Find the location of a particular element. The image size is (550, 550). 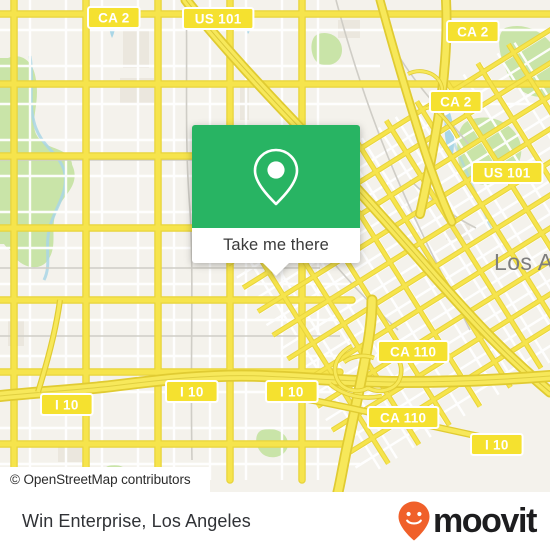

moovit-smiley-pin-icon is located at coordinates (414, 521).